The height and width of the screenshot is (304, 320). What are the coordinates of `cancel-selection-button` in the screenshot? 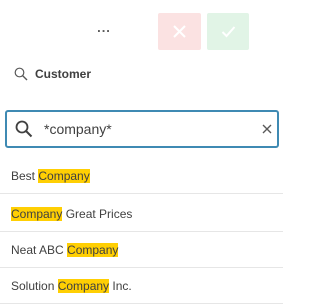 It's located at (179, 31).